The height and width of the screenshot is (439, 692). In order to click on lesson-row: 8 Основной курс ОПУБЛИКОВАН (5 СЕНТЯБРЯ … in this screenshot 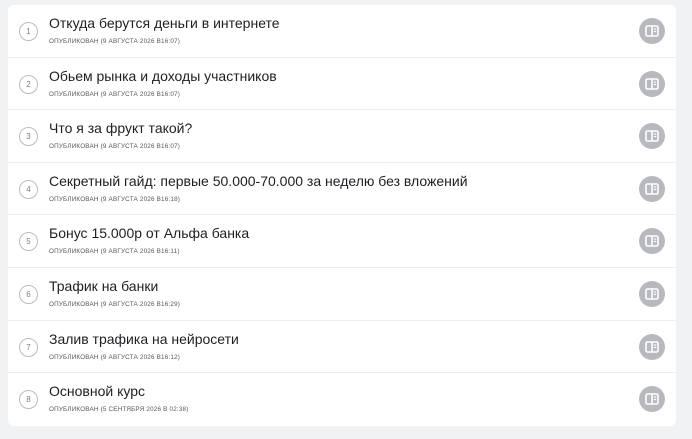, I will do `click(342, 399)`.